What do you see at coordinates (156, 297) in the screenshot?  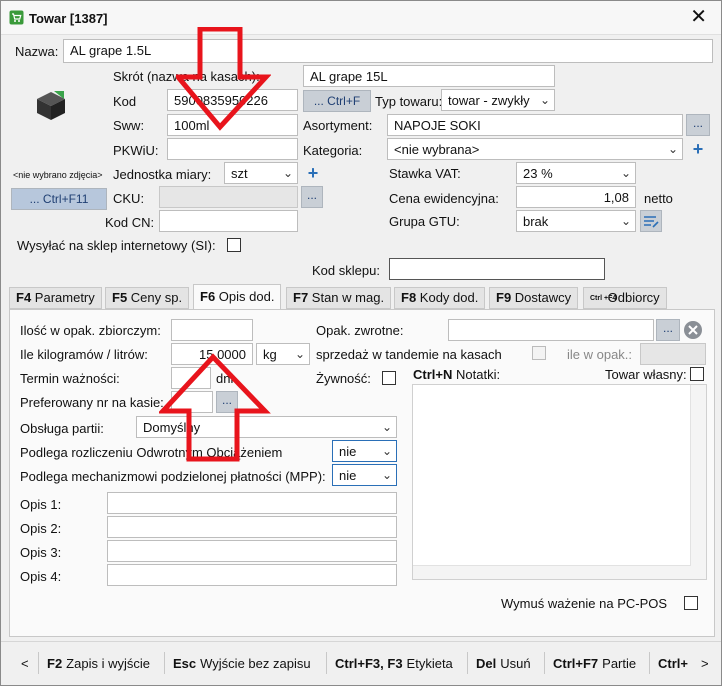 I see `tab-label: Ceny sp.` at bounding box center [156, 297].